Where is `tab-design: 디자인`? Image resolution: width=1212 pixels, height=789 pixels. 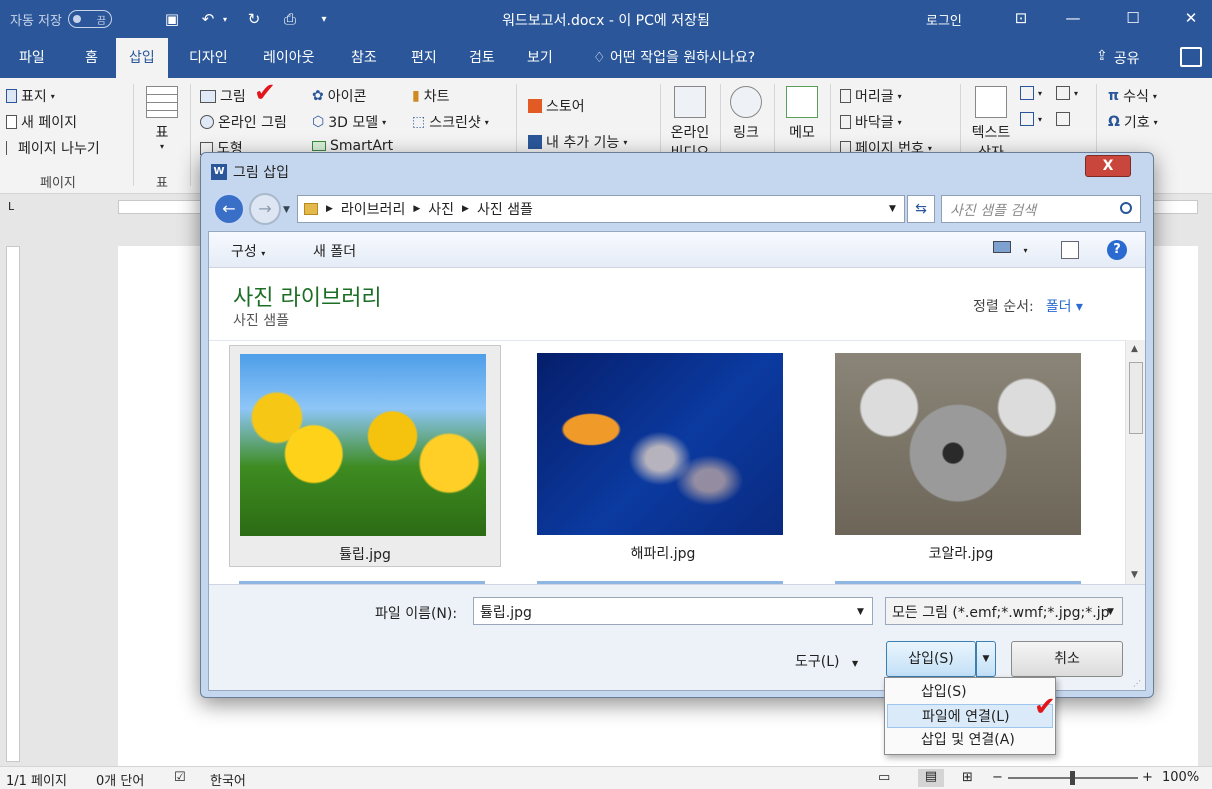
tab-design: 디자인 is located at coordinates (208, 58).